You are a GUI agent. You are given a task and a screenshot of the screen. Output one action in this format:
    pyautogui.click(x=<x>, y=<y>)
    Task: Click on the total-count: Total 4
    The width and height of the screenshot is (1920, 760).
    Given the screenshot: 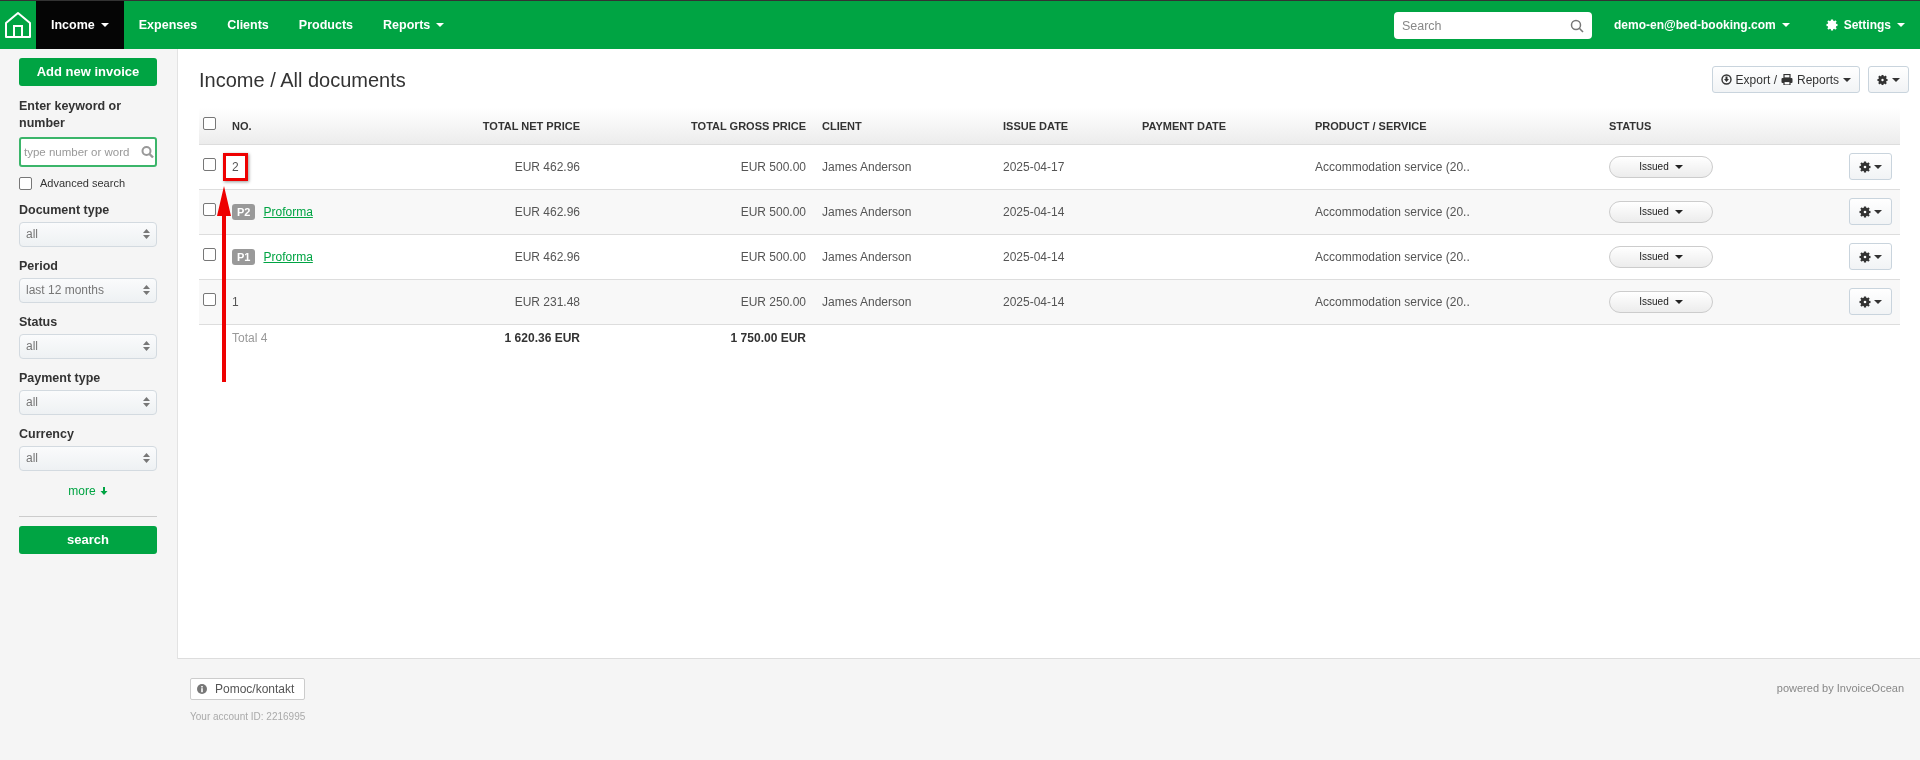 What is the action you would take?
    pyautogui.click(x=250, y=338)
    